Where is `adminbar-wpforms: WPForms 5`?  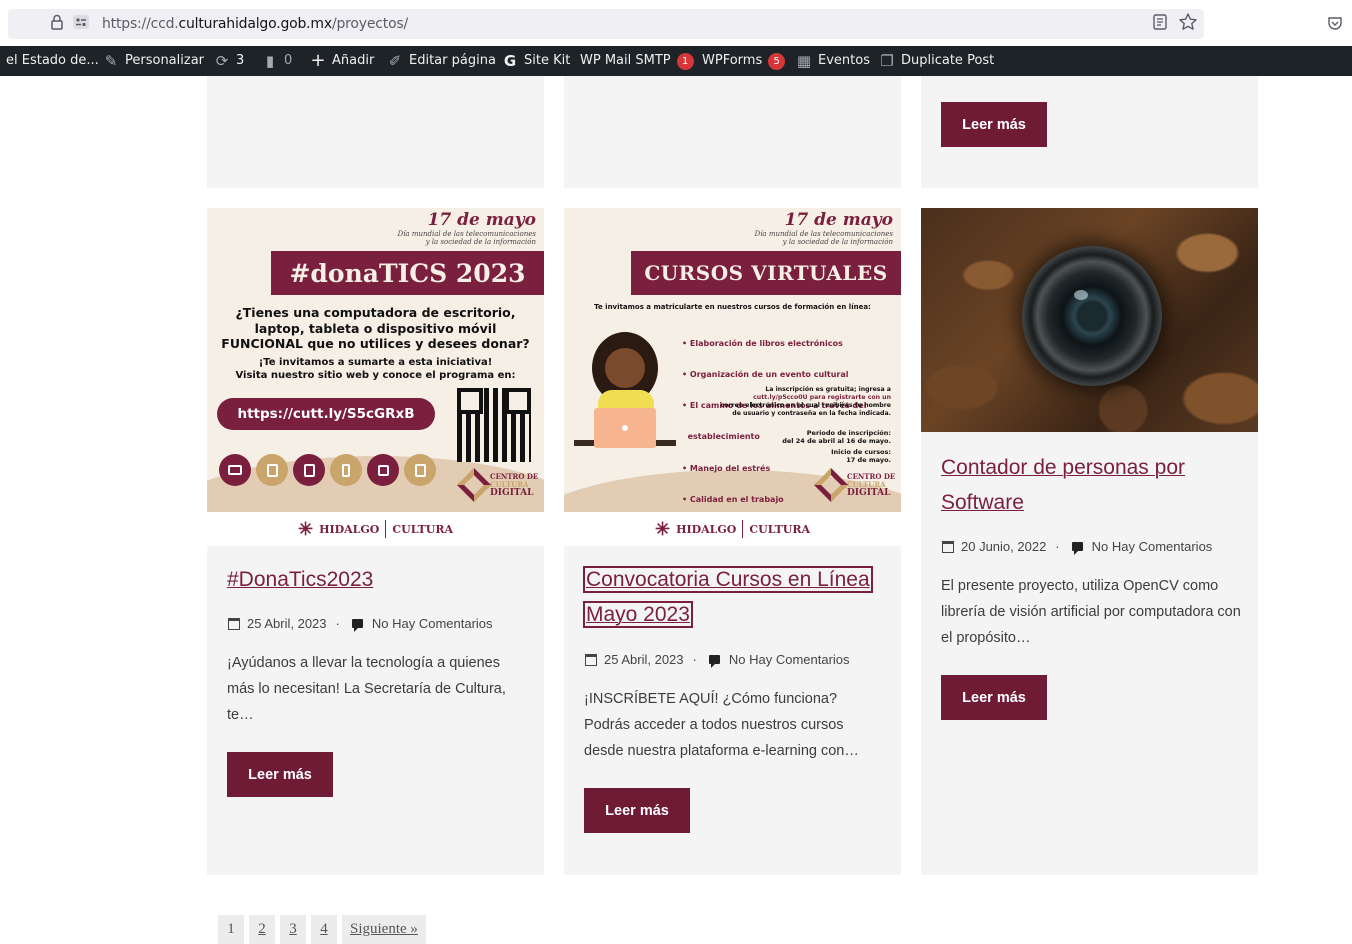 adminbar-wpforms: WPForms 5 is located at coordinates (744, 61).